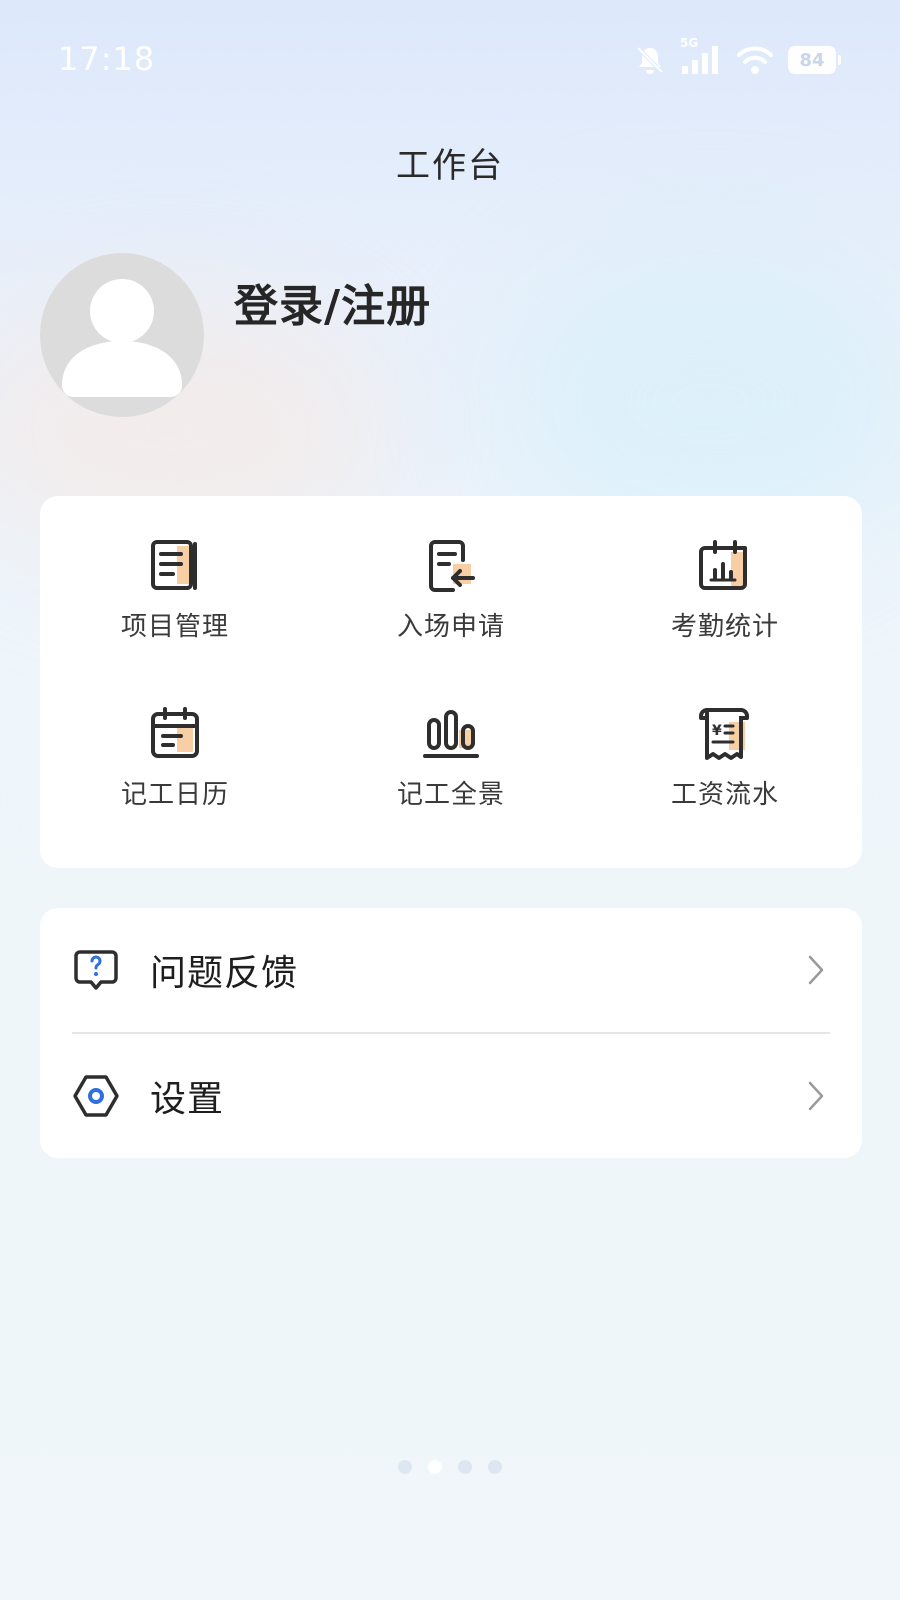 This screenshot has width=900, height=1600. Describe the element at coordinates (450, 166) in the screenshot. I see `page-title: 工作台` at that location.